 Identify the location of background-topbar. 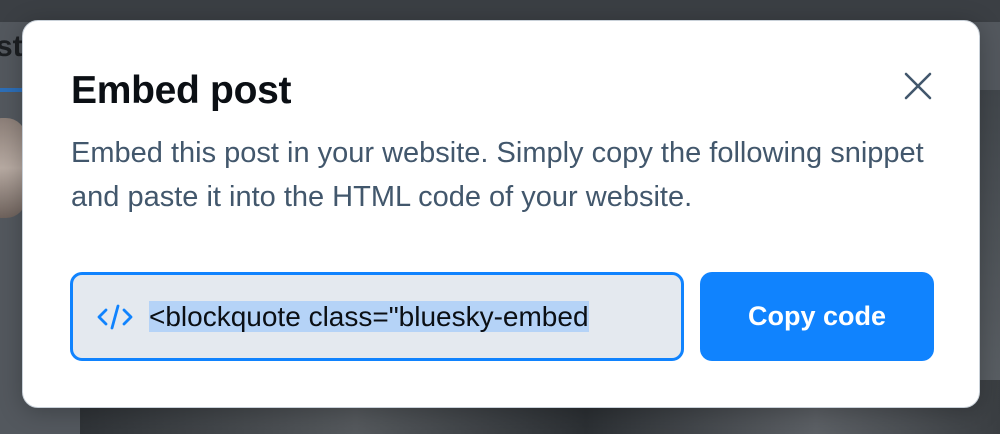
(500, 11).